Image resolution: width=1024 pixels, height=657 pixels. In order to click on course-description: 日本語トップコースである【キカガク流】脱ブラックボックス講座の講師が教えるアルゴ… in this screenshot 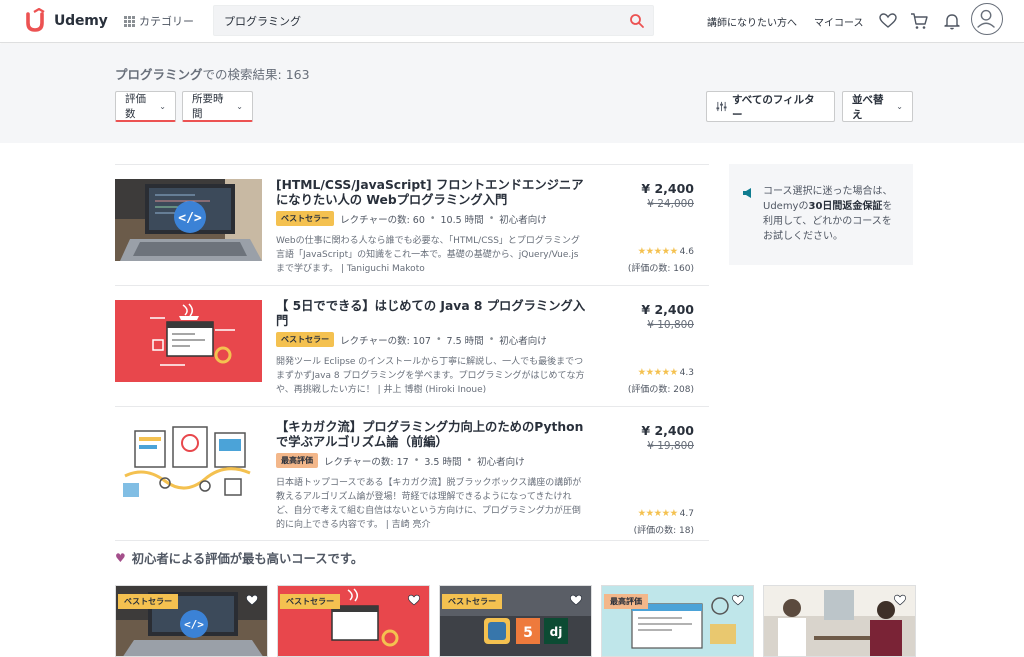, I will do `click(429, 504)`.